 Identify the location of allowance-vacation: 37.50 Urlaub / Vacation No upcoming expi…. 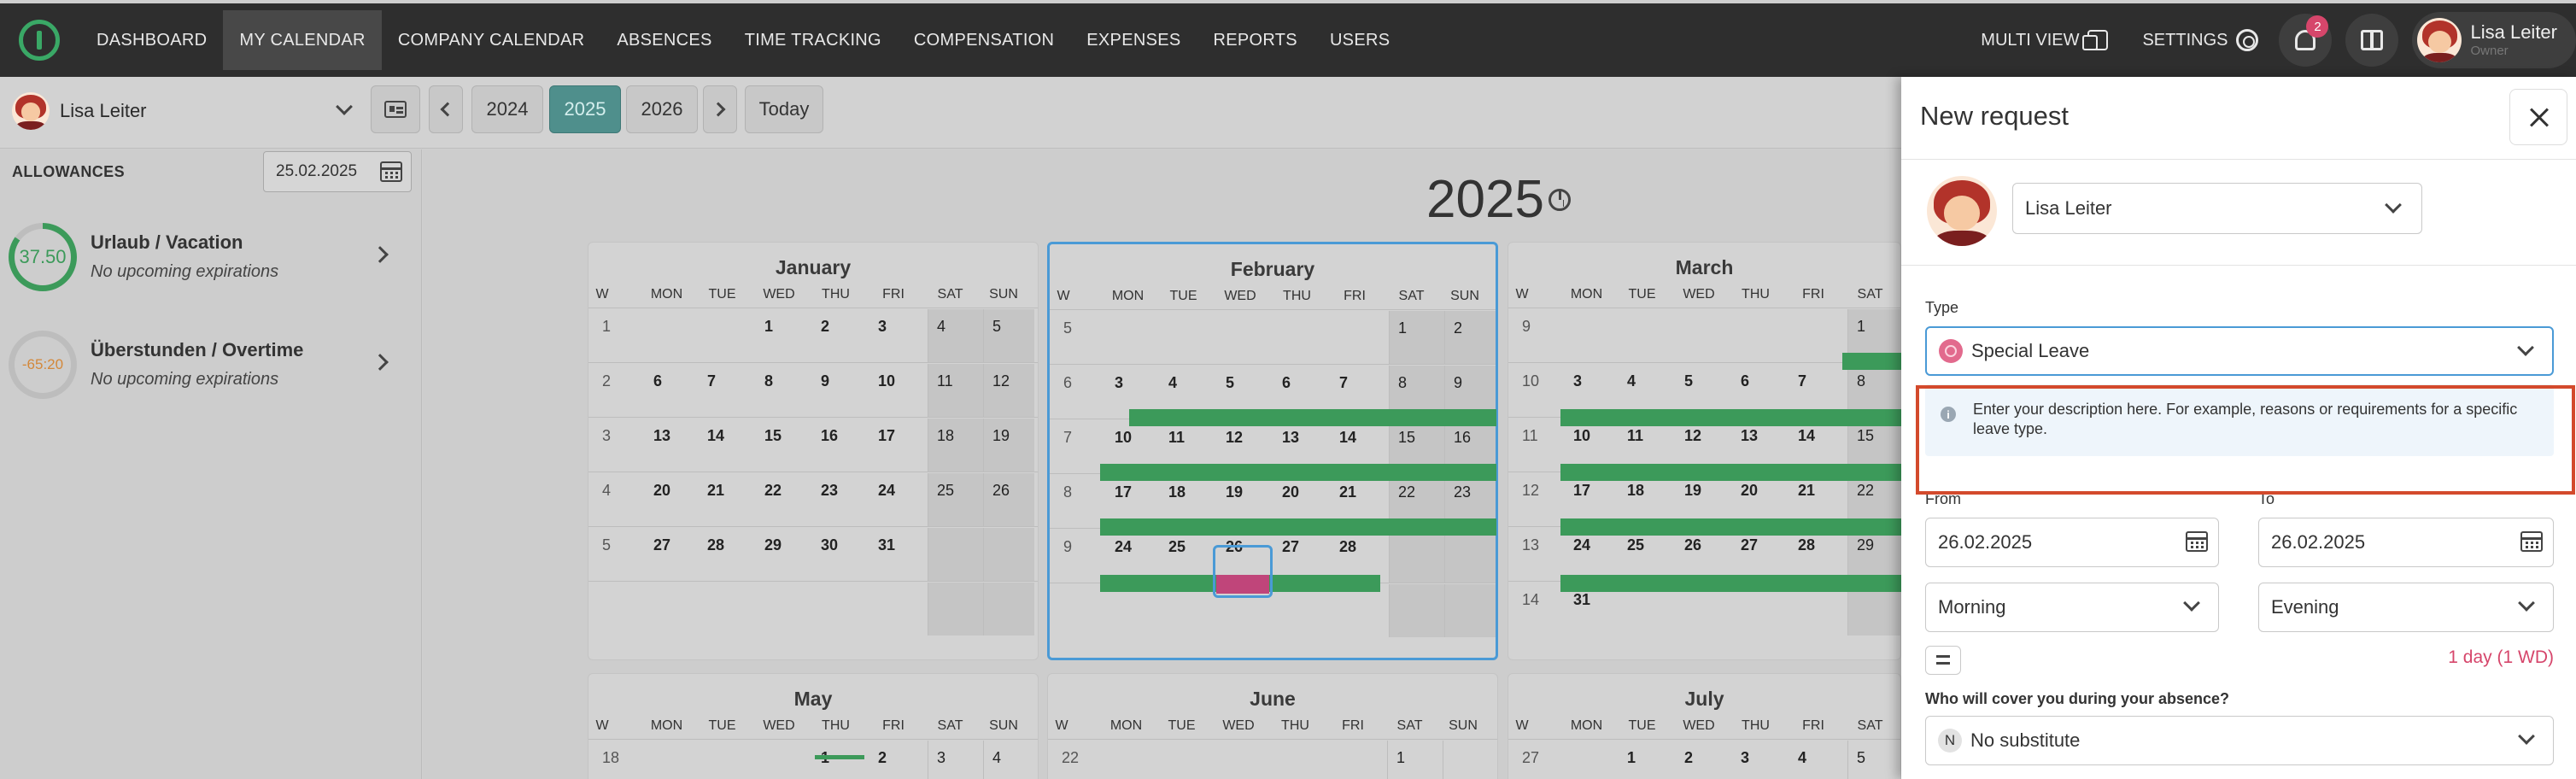
(209, 261).